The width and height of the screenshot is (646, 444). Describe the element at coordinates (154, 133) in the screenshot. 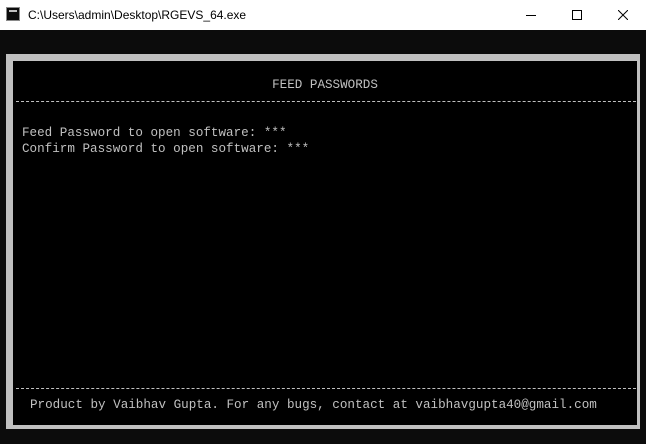

I see `feed-password-line: Feed Password to open software: ***` at that location.